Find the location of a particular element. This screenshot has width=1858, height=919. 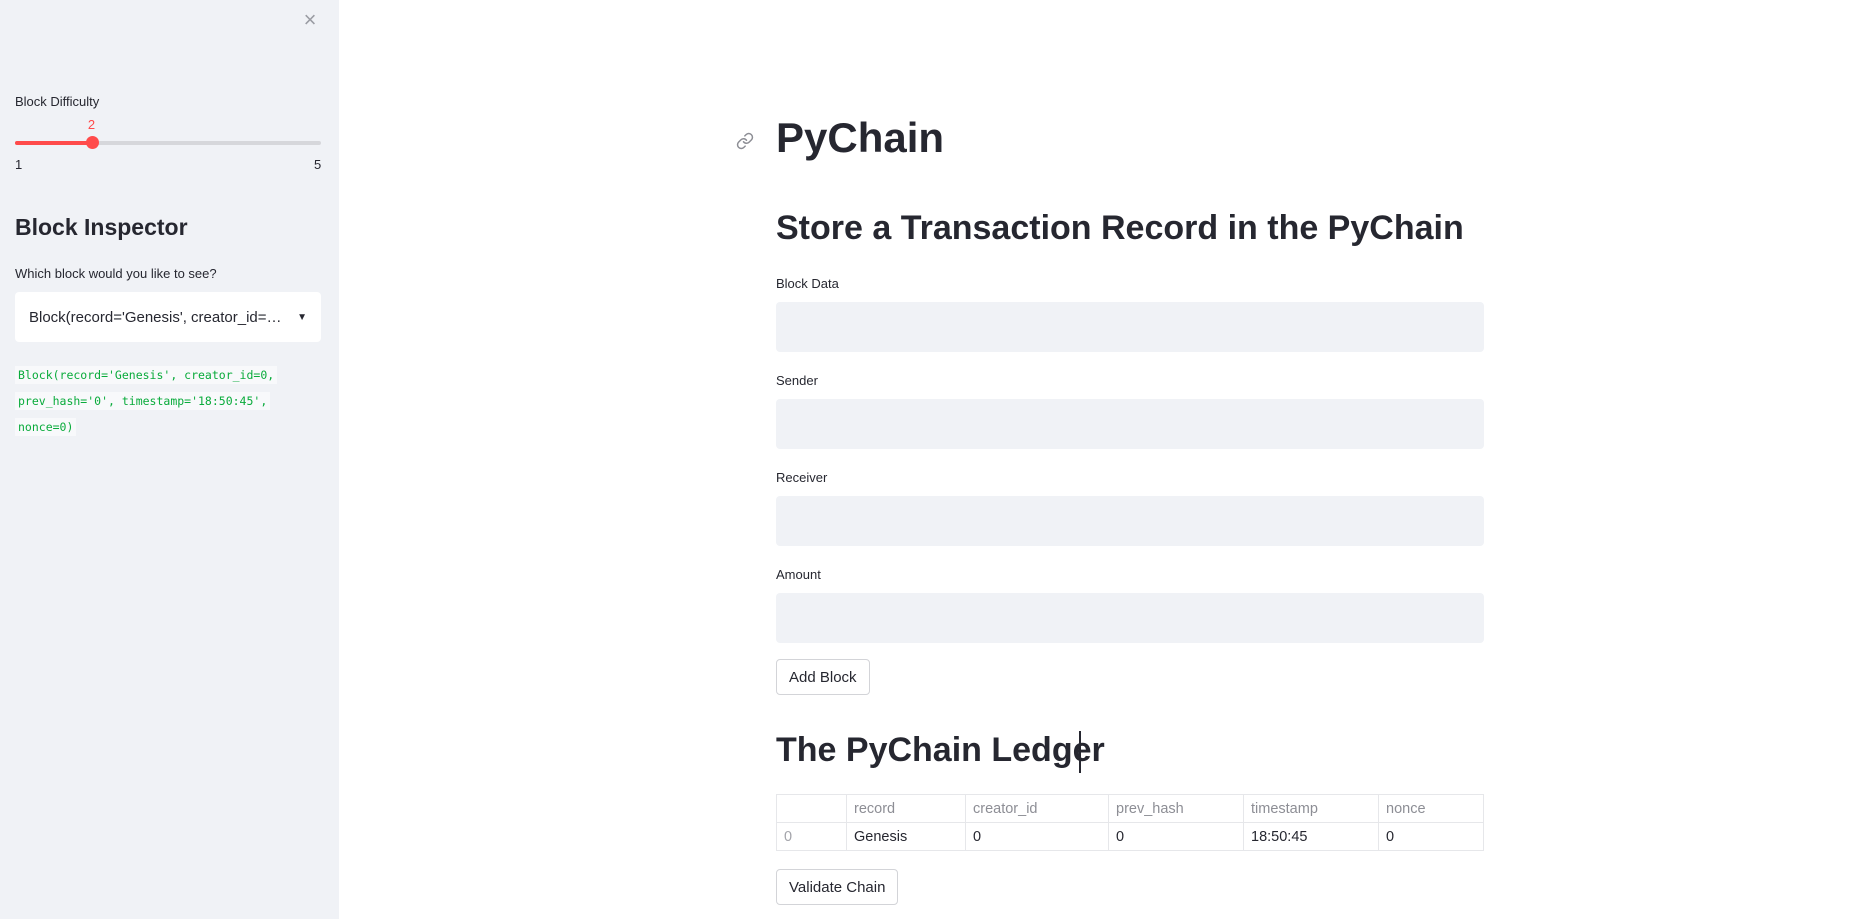

amount-input is located at coordinates (1130, 618).